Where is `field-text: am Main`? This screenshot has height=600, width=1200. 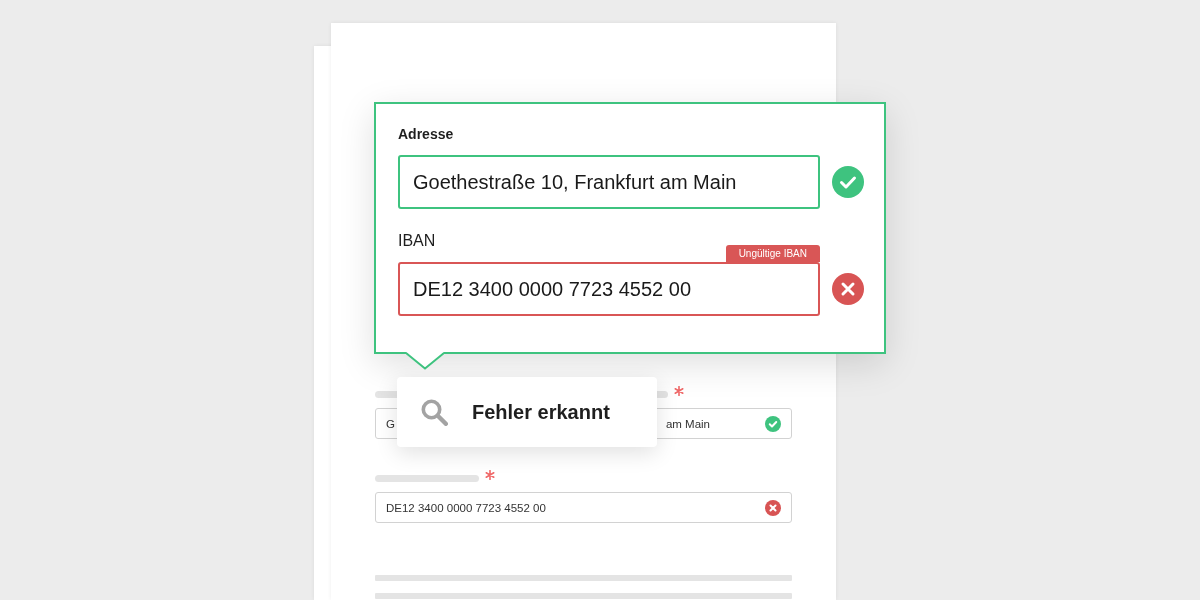
field-text: am Main is located at coordinates (687, 423).